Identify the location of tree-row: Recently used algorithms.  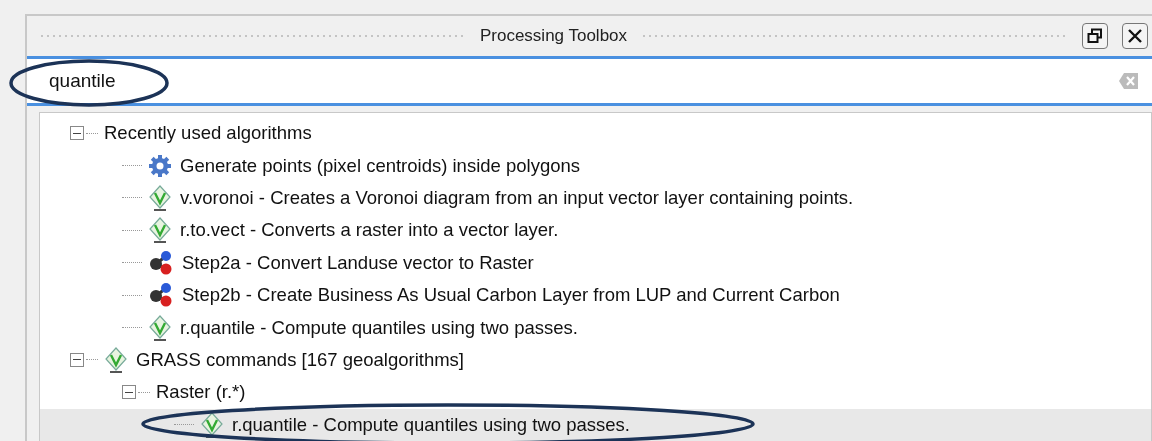
(595, 133).